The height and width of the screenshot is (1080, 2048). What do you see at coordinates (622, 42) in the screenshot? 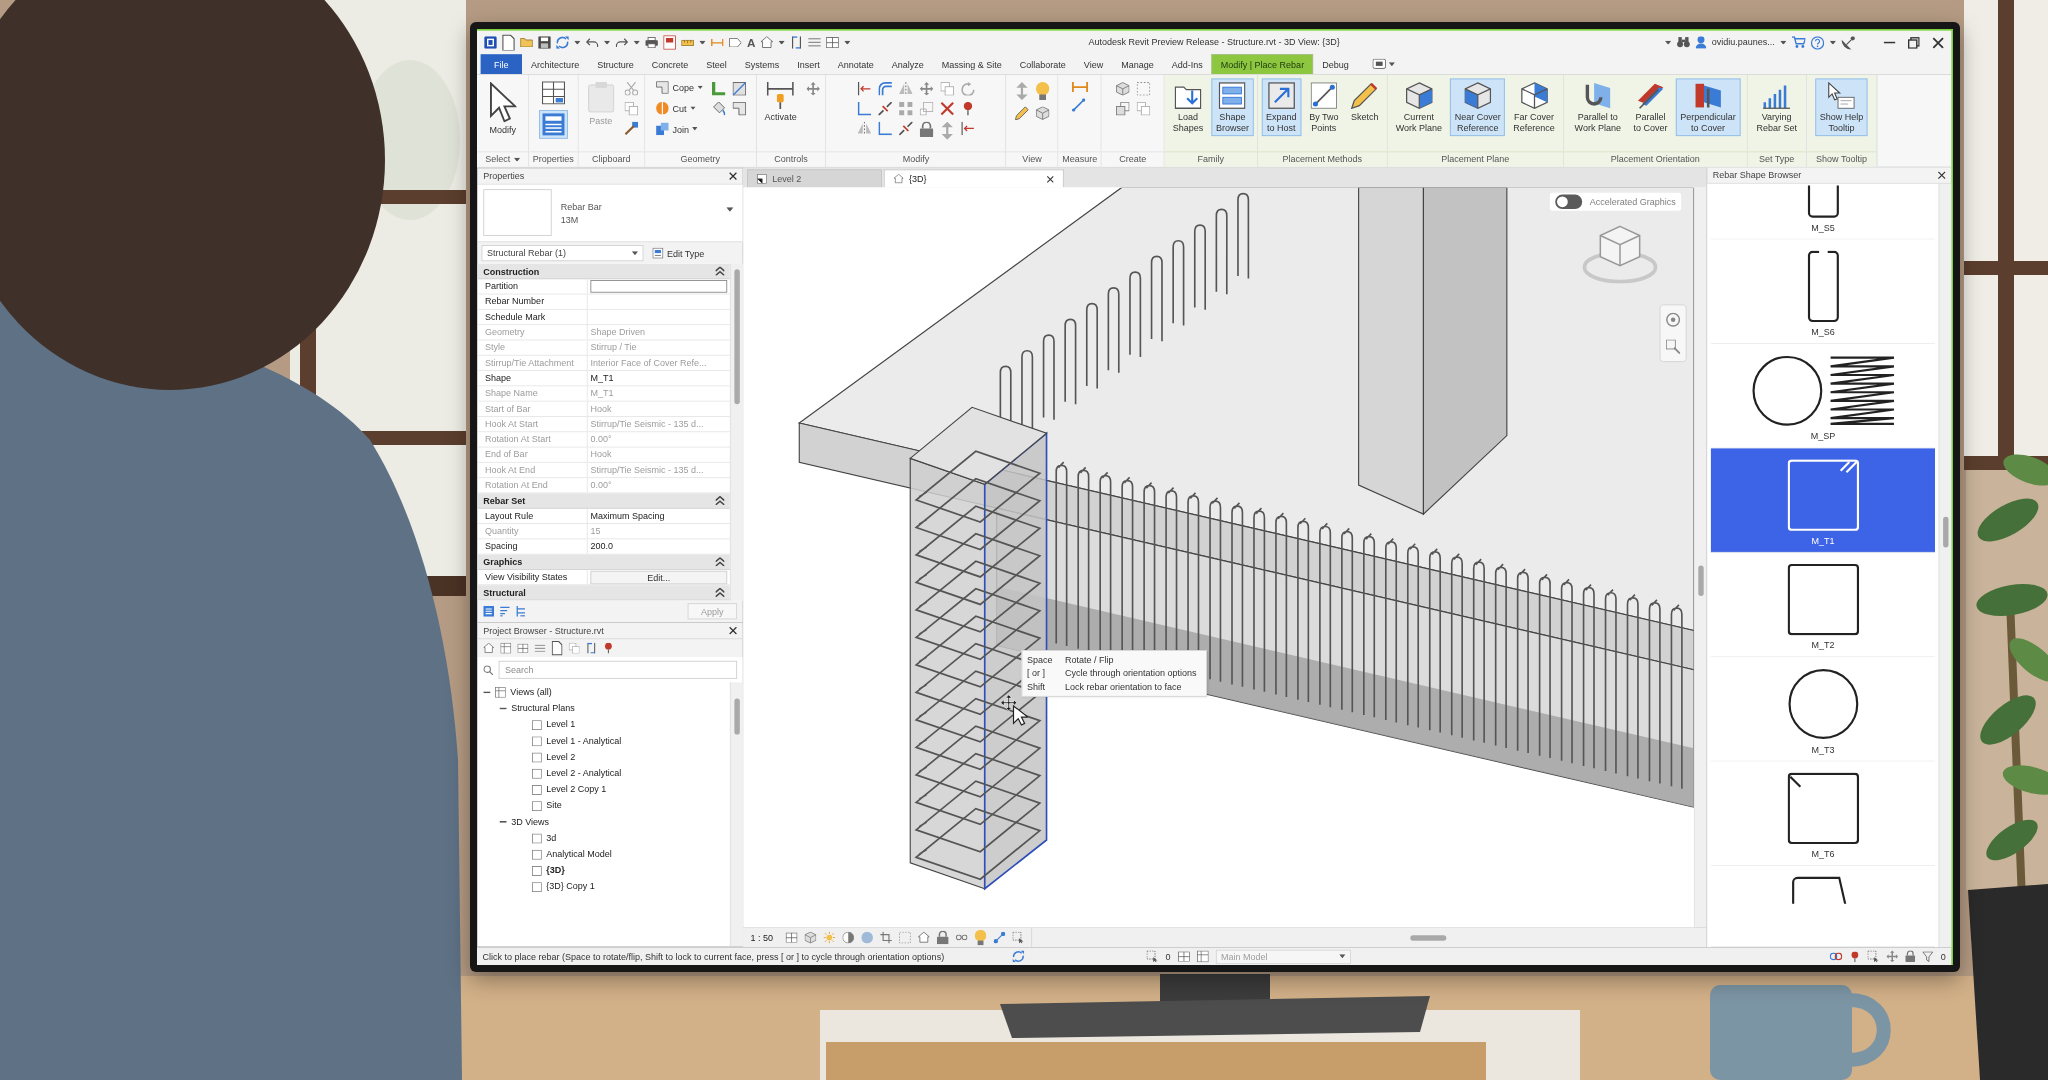
I see `redo-icon` at bounding box center [622, 42].